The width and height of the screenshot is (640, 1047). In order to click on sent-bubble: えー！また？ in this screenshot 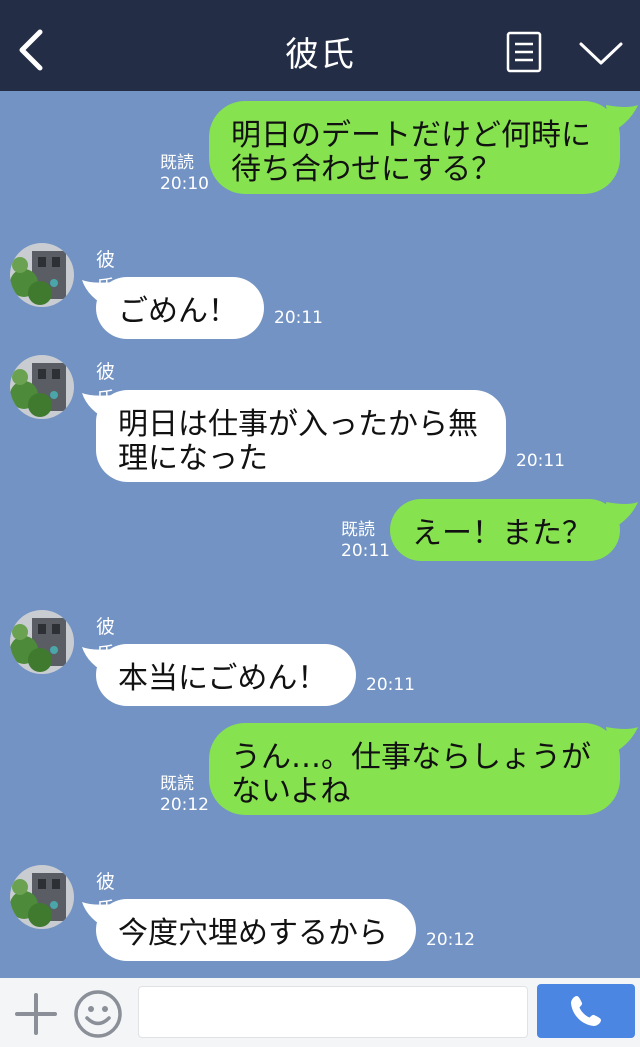, I will do `click(505, 530)`.